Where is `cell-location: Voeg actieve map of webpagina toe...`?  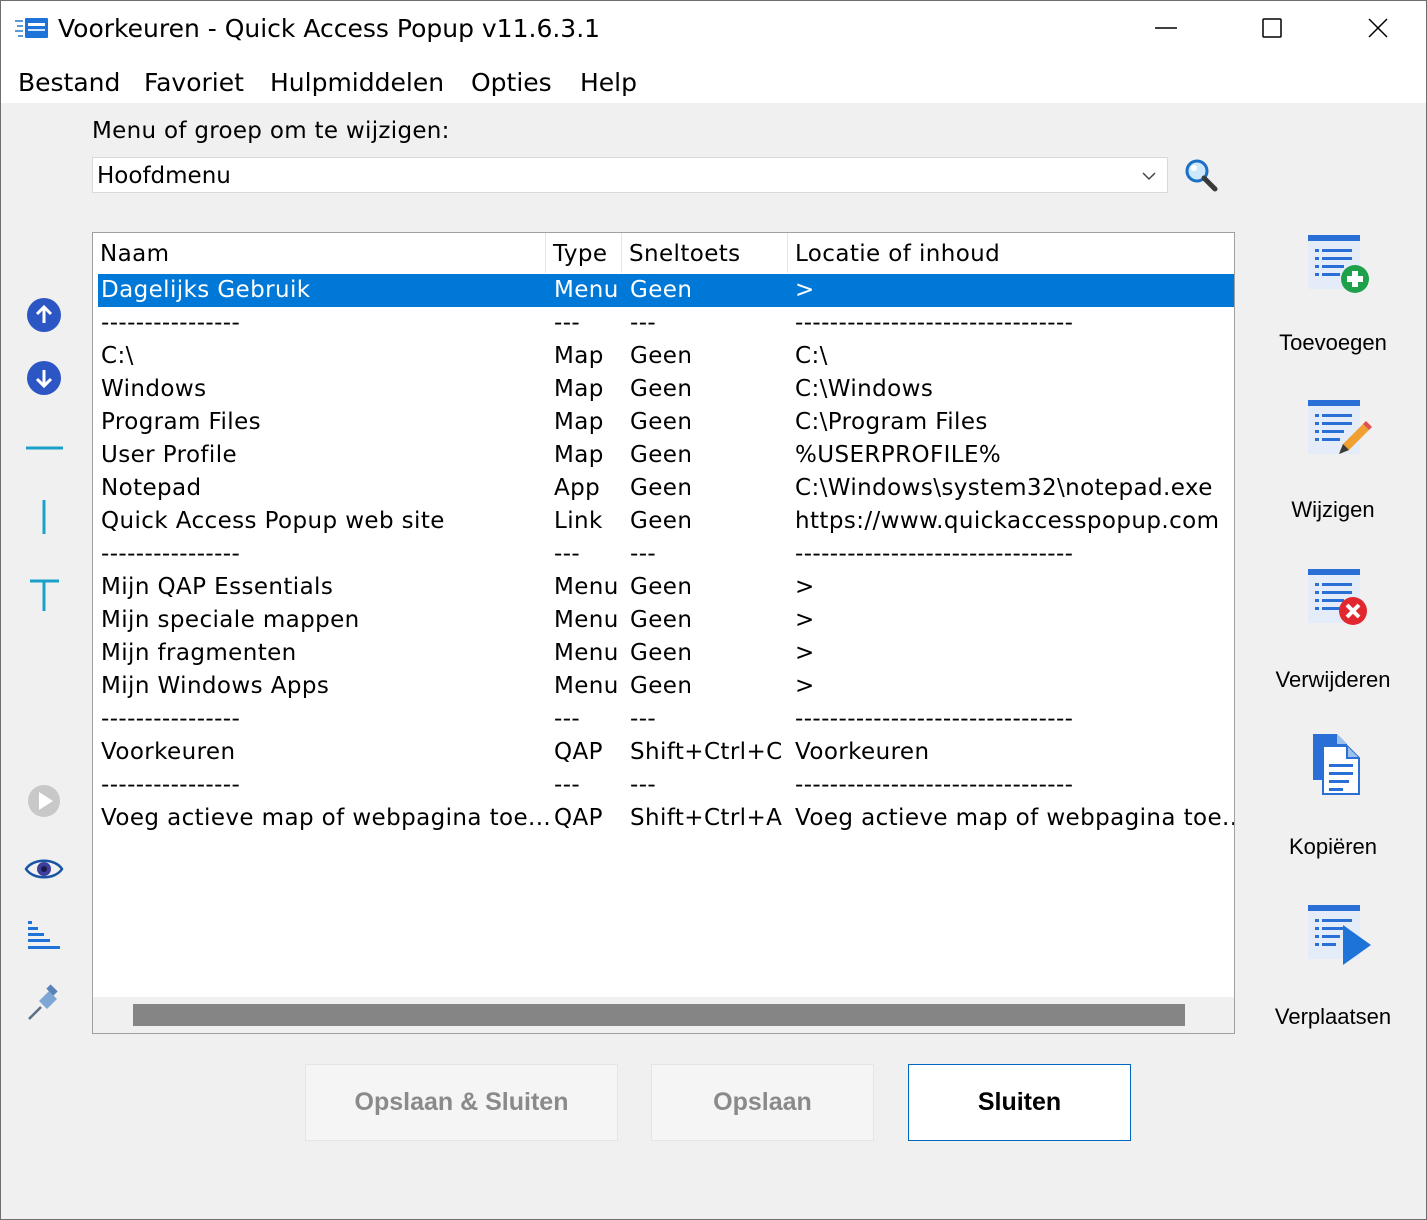 cell-location: Voeg actieve map of webpagina toe... is located at coordinates (1014, 818).